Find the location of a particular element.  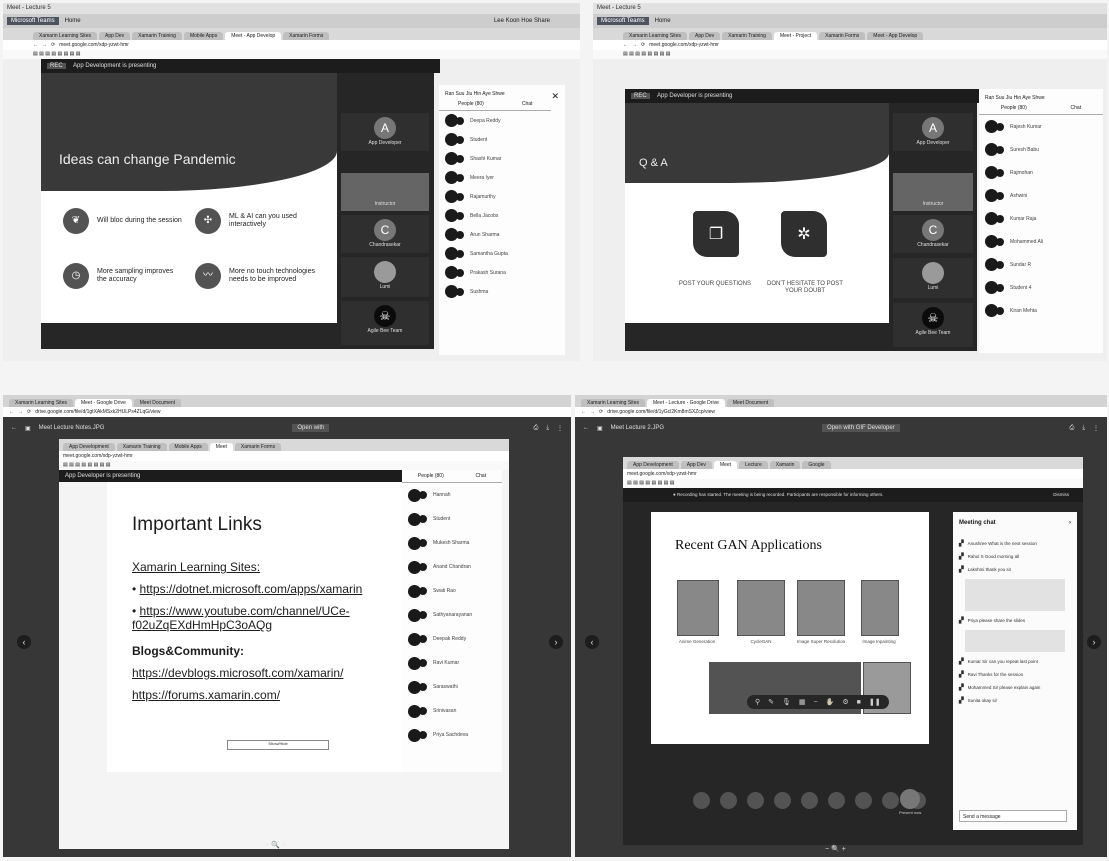

participant-tile: Instructor is located at coordinates (385, 192).